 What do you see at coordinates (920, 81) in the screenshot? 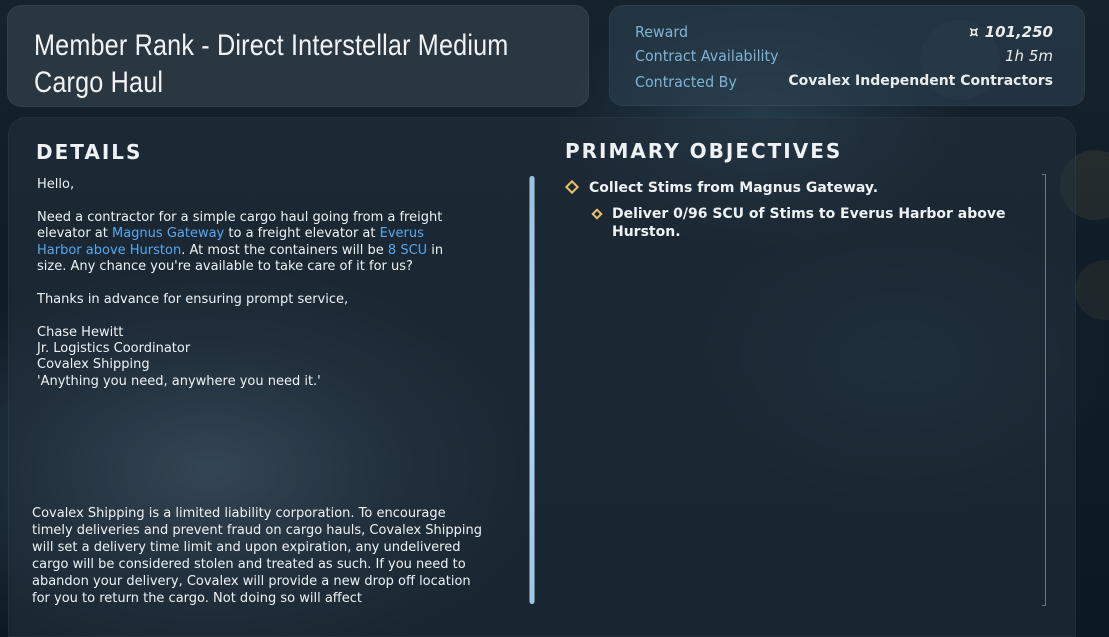
I see `contracted-by-value: Covalex Independent Contractors` at bounding box center [920, 81].